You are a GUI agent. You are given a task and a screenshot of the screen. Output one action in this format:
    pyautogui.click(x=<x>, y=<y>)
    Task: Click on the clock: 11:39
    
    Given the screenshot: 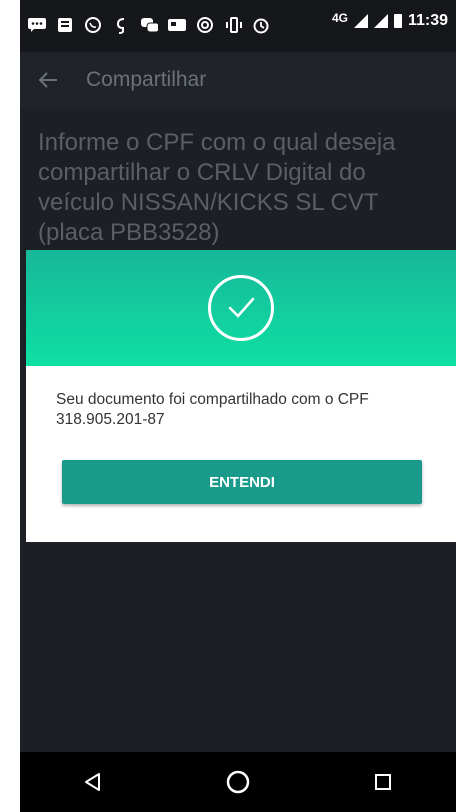 What is the action you would take?
    pyautogui.click(x=427, y=20)
    